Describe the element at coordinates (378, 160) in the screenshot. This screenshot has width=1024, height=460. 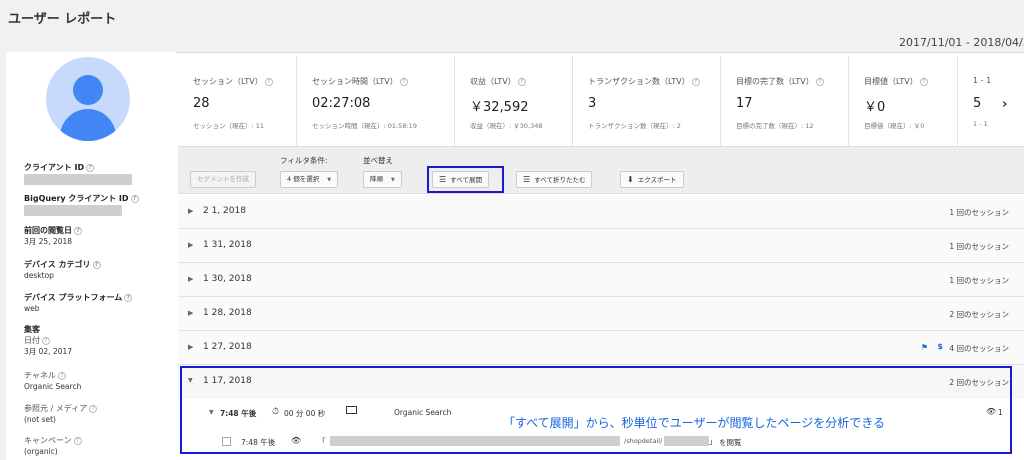
I see `sort-label: 並べ替え` at that location.